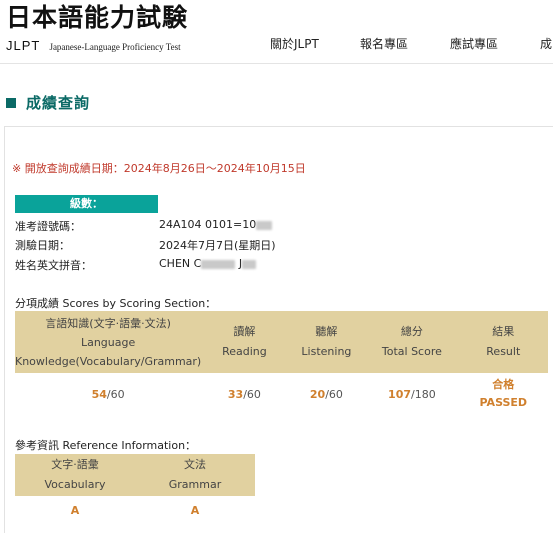 The width and height of the screenshot is (553, 533). Describe the element at coordinates (58, 103) in the screenshot. I see `page-title-text: 成績查詢` at that location.